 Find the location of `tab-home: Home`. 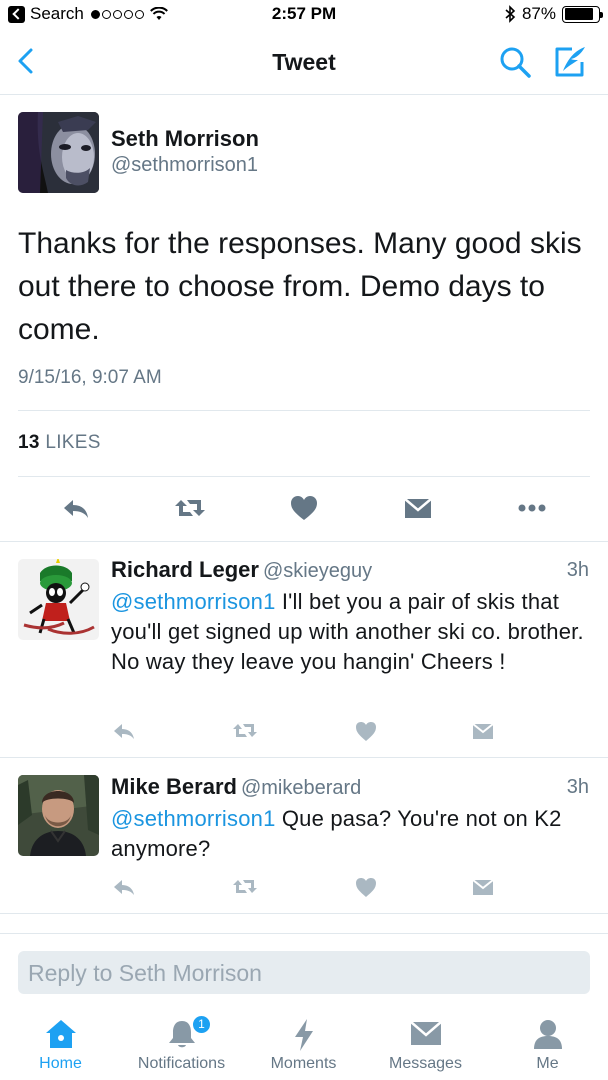

tab-home: Home is located at coordinates (60, 1045).